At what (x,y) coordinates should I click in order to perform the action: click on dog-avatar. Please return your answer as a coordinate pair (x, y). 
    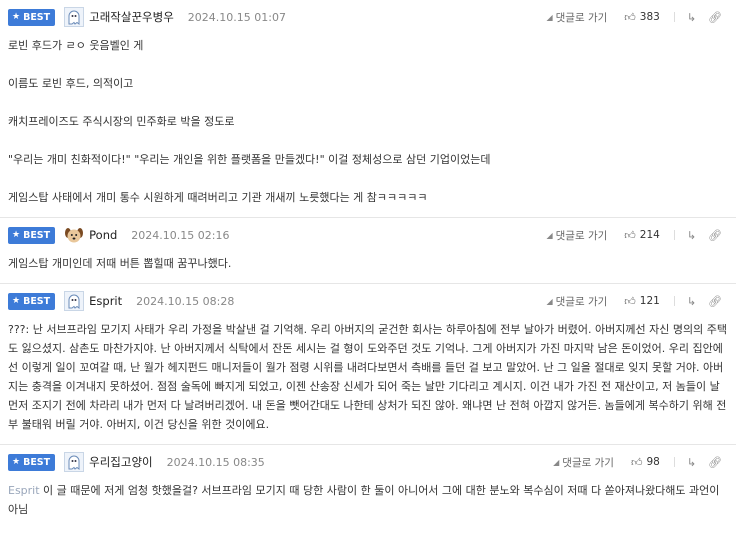
    Looking at the image, I should click on (74, 235).